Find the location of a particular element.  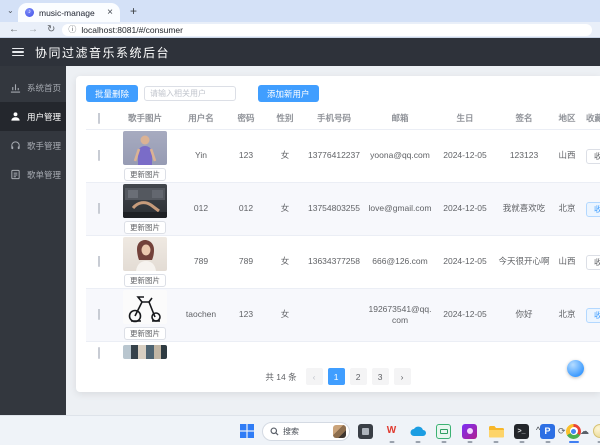

col-header-image: 歌手图片 is located at coordinates (144, 118).